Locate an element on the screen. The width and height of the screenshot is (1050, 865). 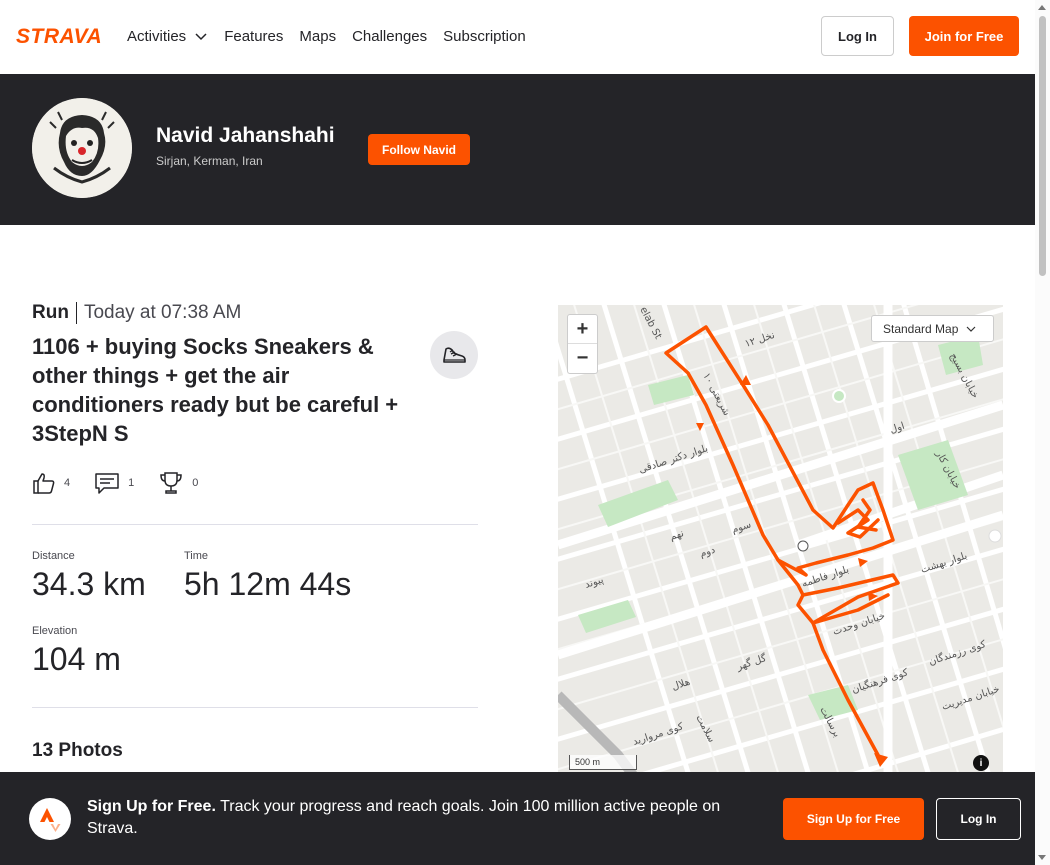
nav-item-label: Maps is located at coordinates (318, 36).